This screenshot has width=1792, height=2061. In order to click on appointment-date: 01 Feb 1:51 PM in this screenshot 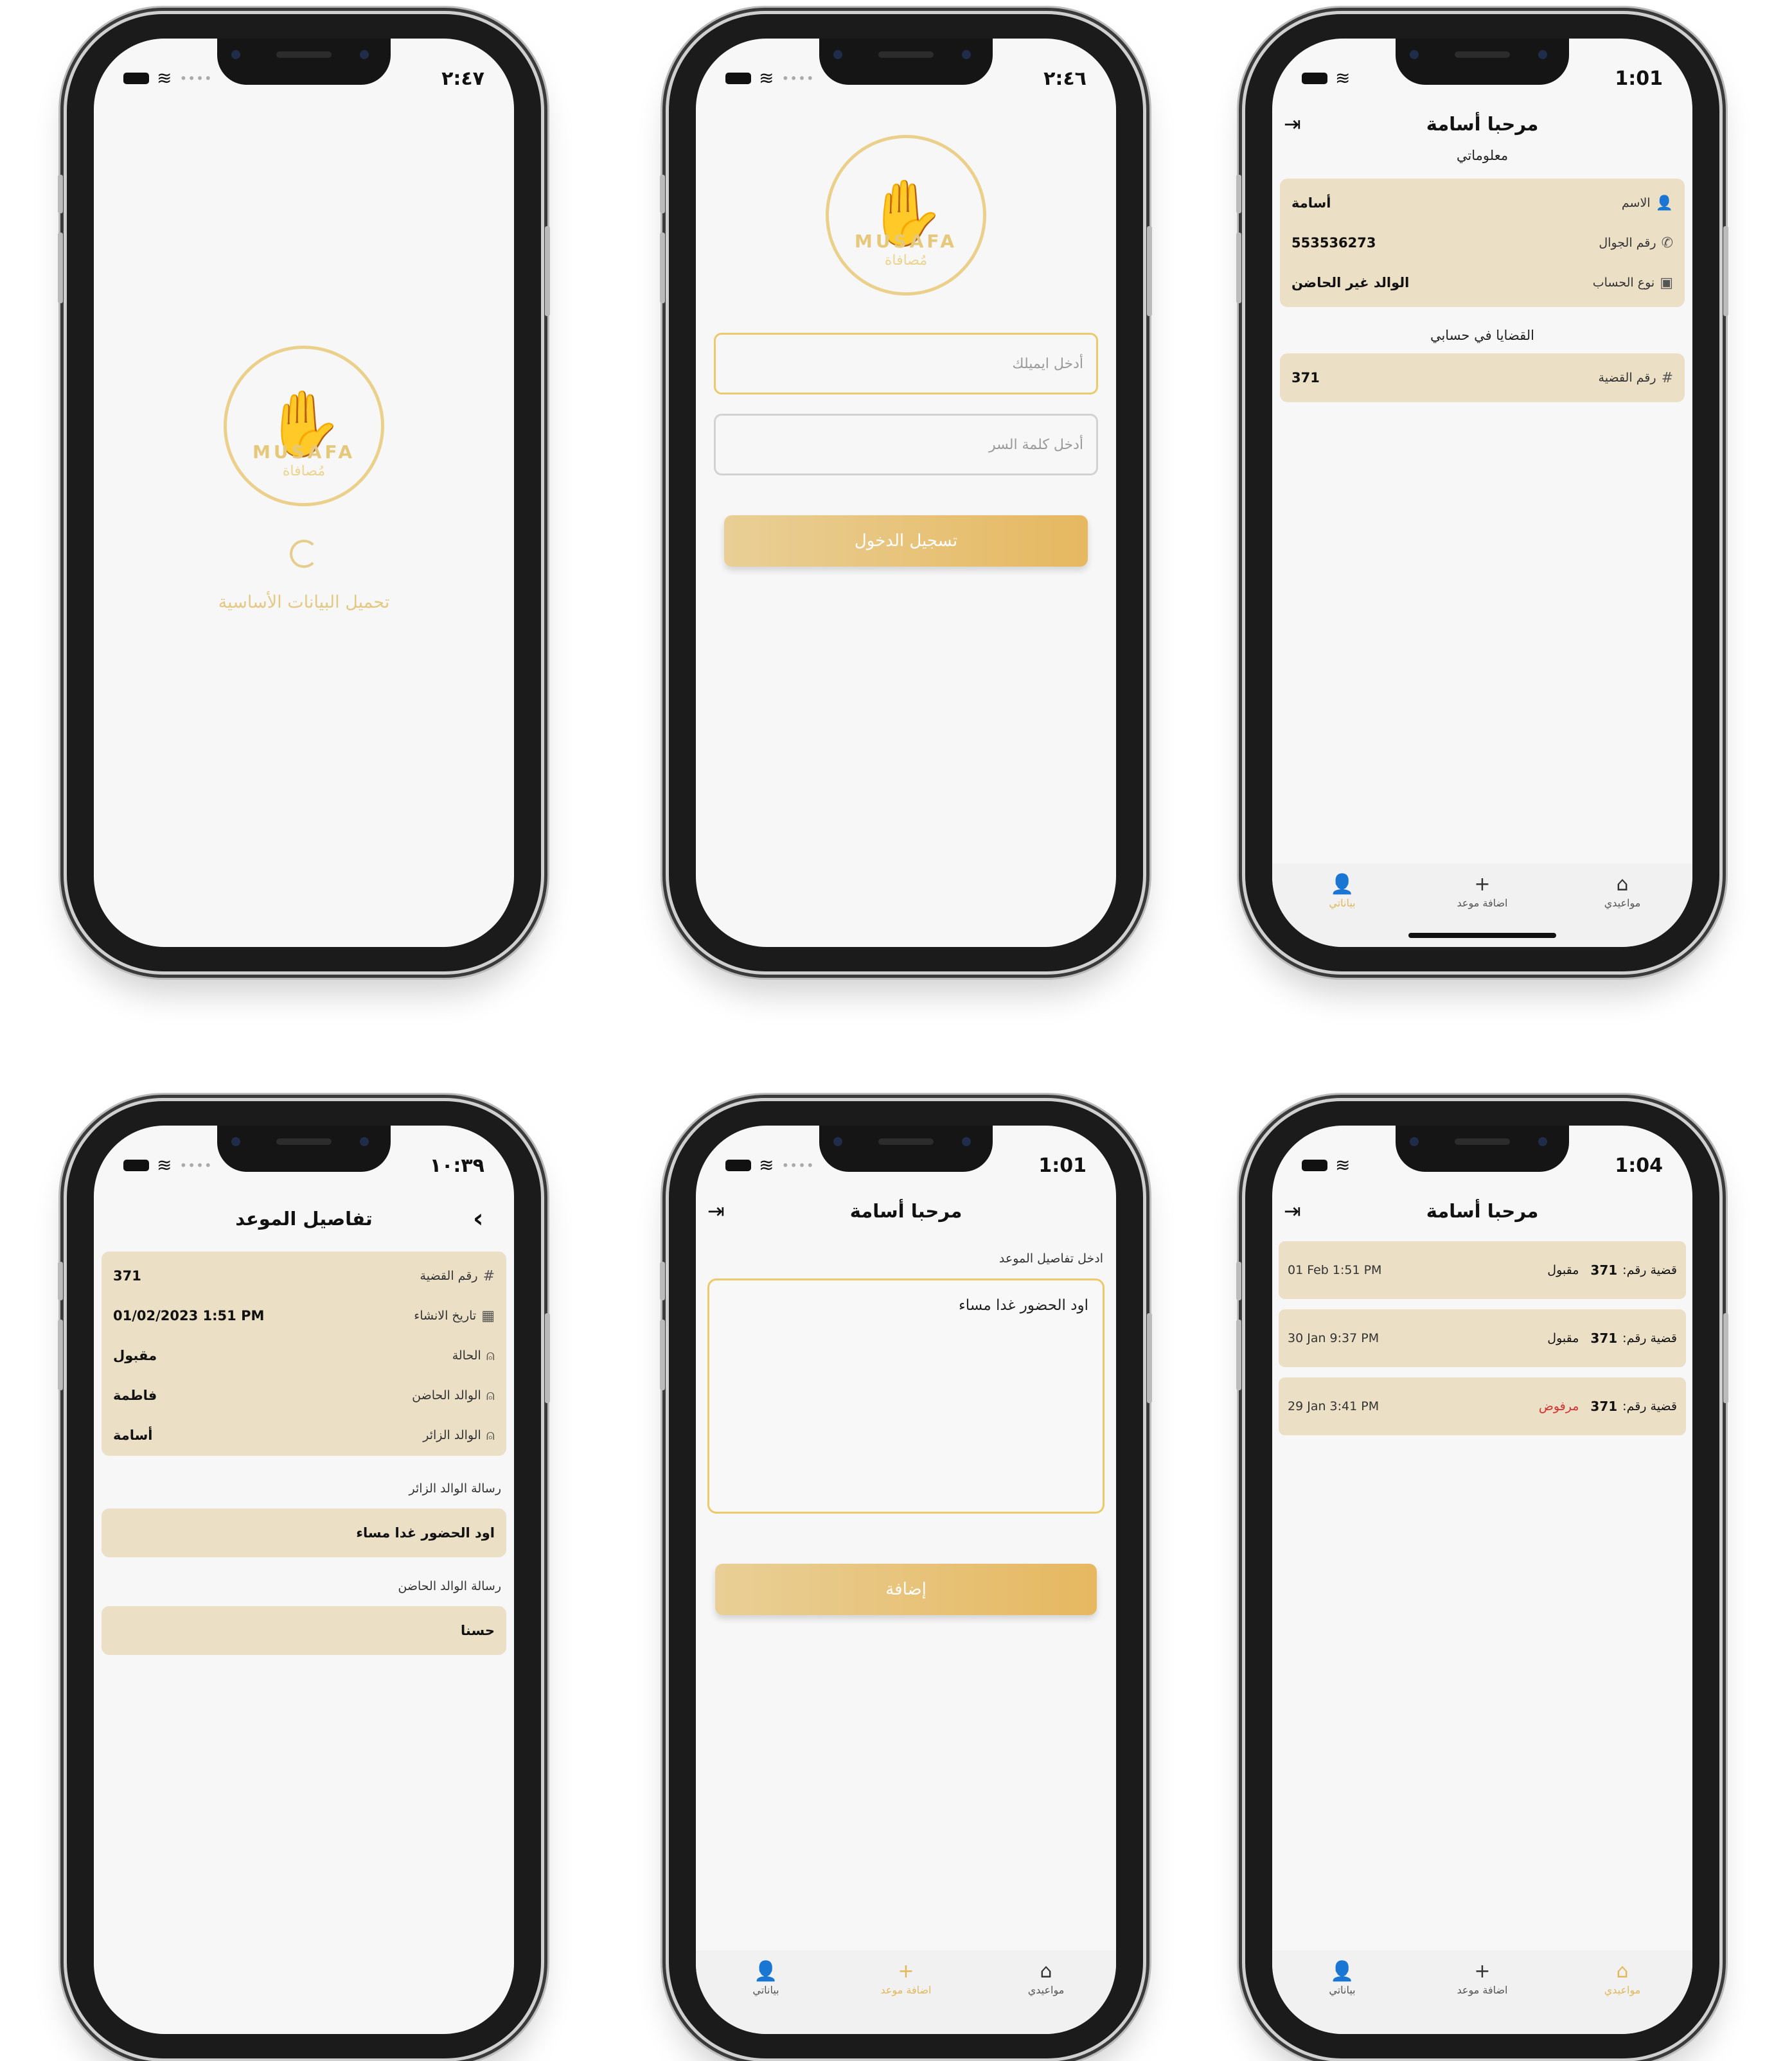, I will do `click(1335, 1270)`.